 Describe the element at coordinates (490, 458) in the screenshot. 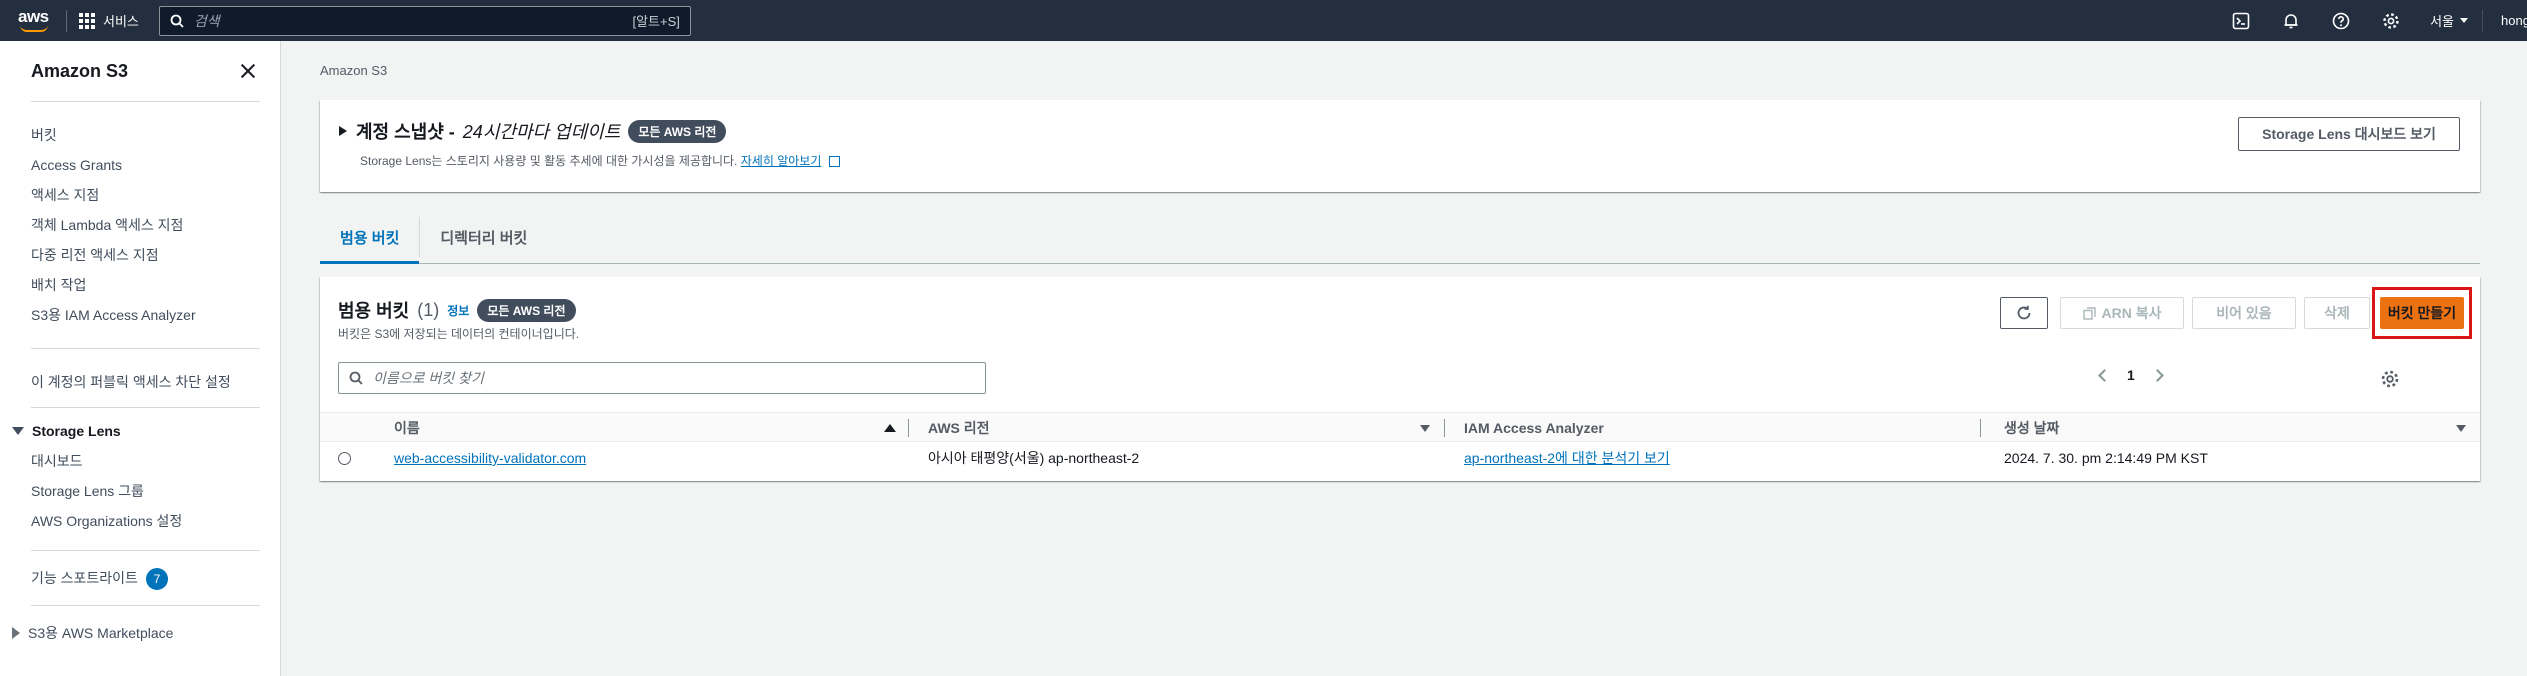

I see `bucket-name-link: web-accessibility-validator.com` at that location.